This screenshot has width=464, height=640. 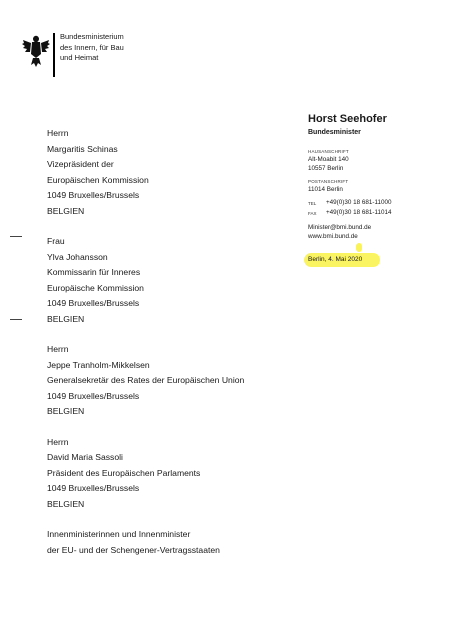 What do you see at coordinates (340, 227) in the screenshot?
I see `email: Minister@bmi.bund.de` at bounding box center [340, 227].